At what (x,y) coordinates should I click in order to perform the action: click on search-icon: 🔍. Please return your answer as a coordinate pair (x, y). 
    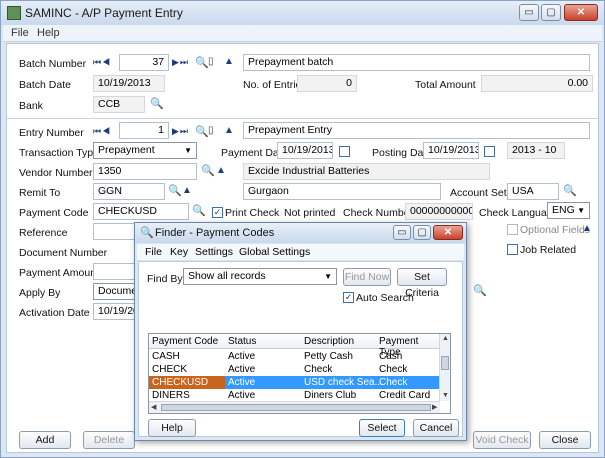
    Looking at the image, I should click on (147, 233).